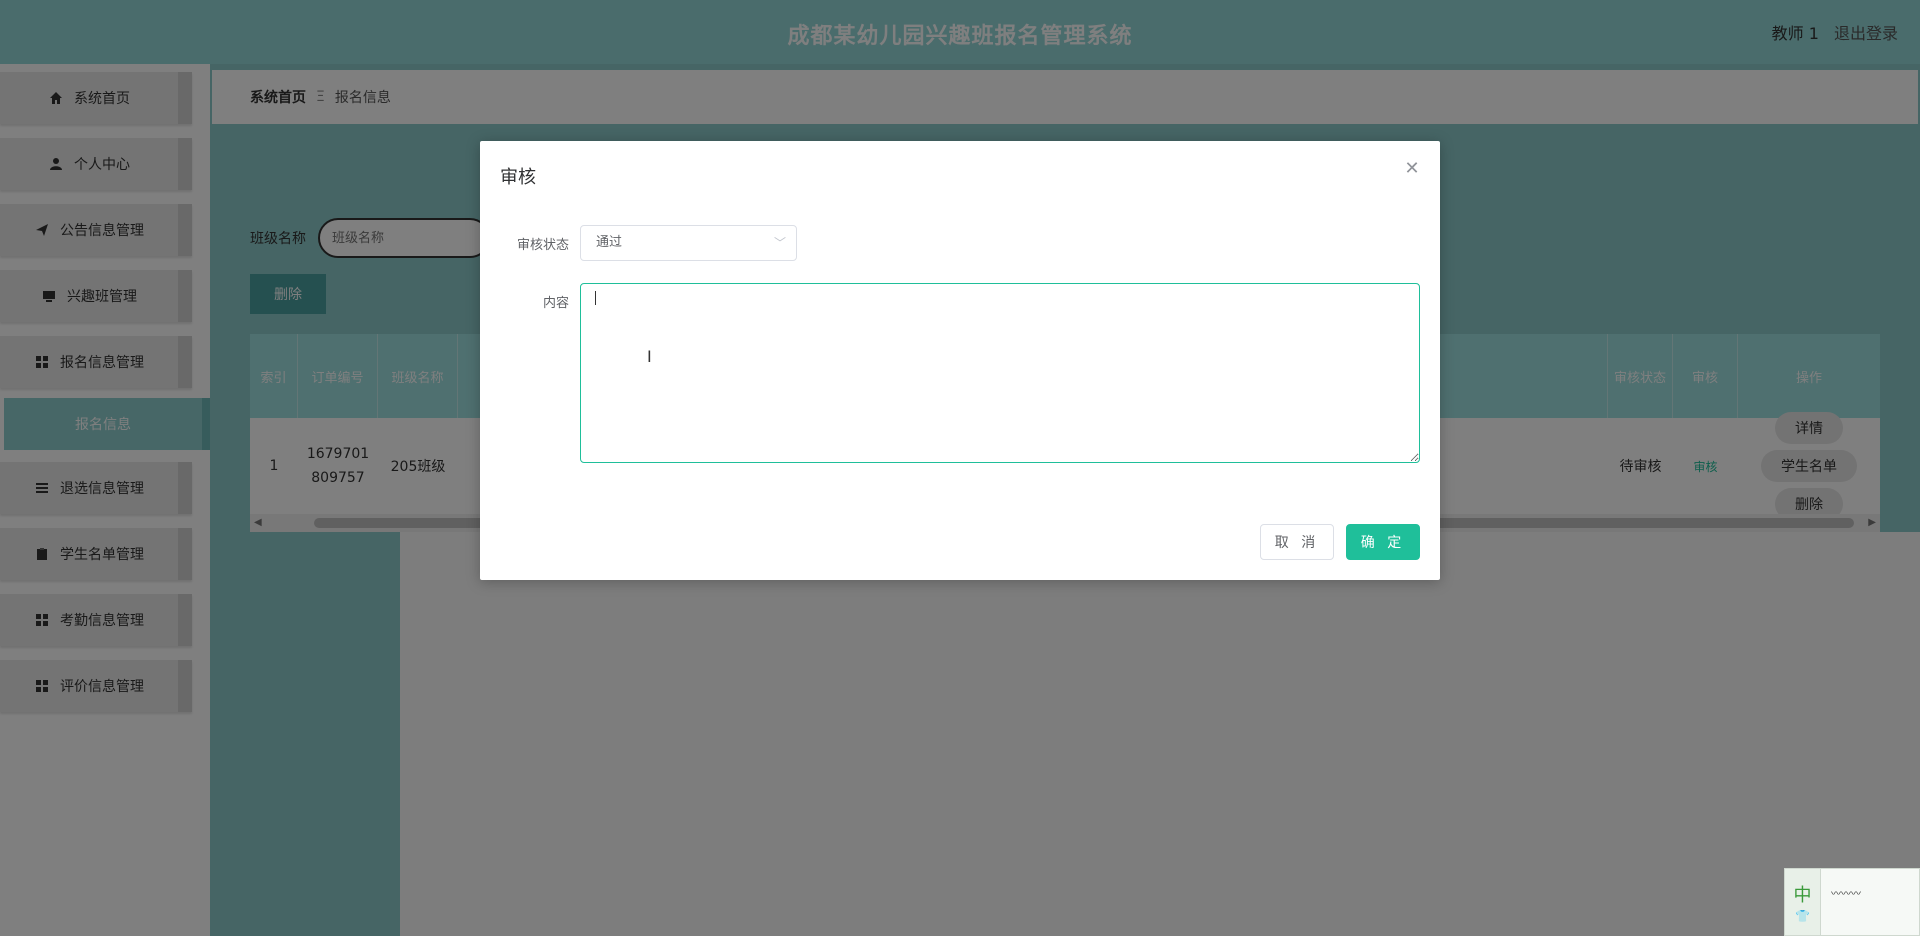  I want to click on chevron-down-icon: ﹀, so click(779, 243).